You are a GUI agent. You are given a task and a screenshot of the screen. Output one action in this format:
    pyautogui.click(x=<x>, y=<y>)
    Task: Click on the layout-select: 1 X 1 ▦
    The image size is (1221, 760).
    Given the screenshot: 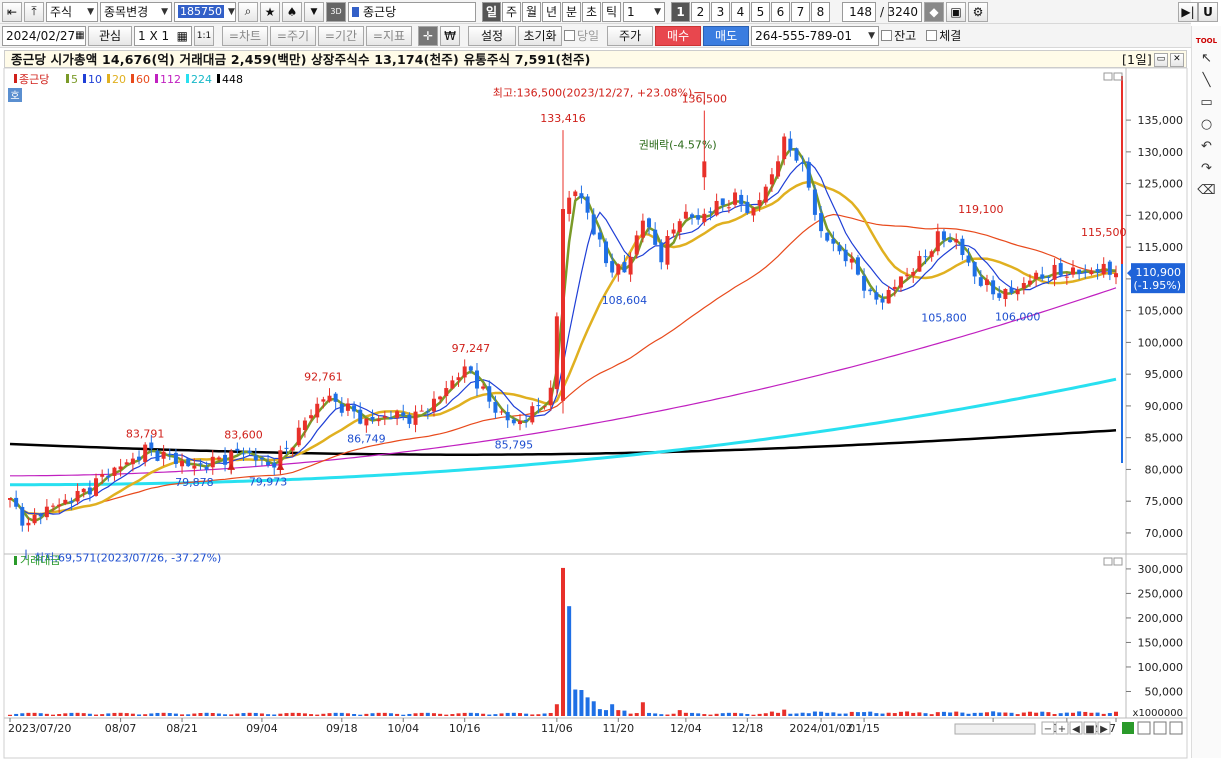 What is the action you would take?
    pyautogui.click(x=163, y=35)
    